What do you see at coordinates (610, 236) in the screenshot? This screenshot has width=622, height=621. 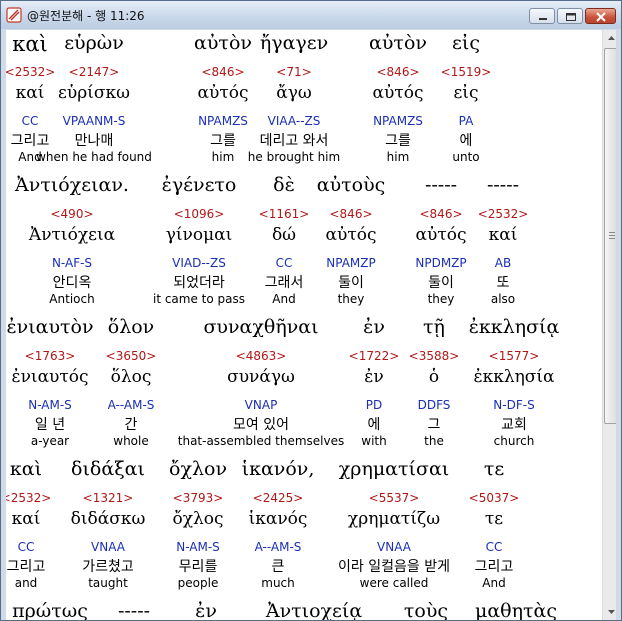 I see `scroll-thumb` at bounding box center [610, 236].